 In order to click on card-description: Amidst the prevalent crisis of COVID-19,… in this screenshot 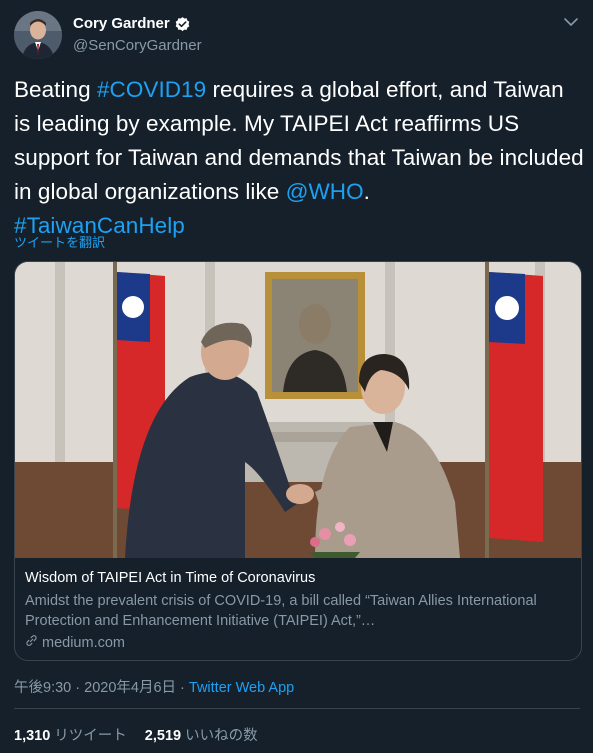, I will do `click(281, 611)`.